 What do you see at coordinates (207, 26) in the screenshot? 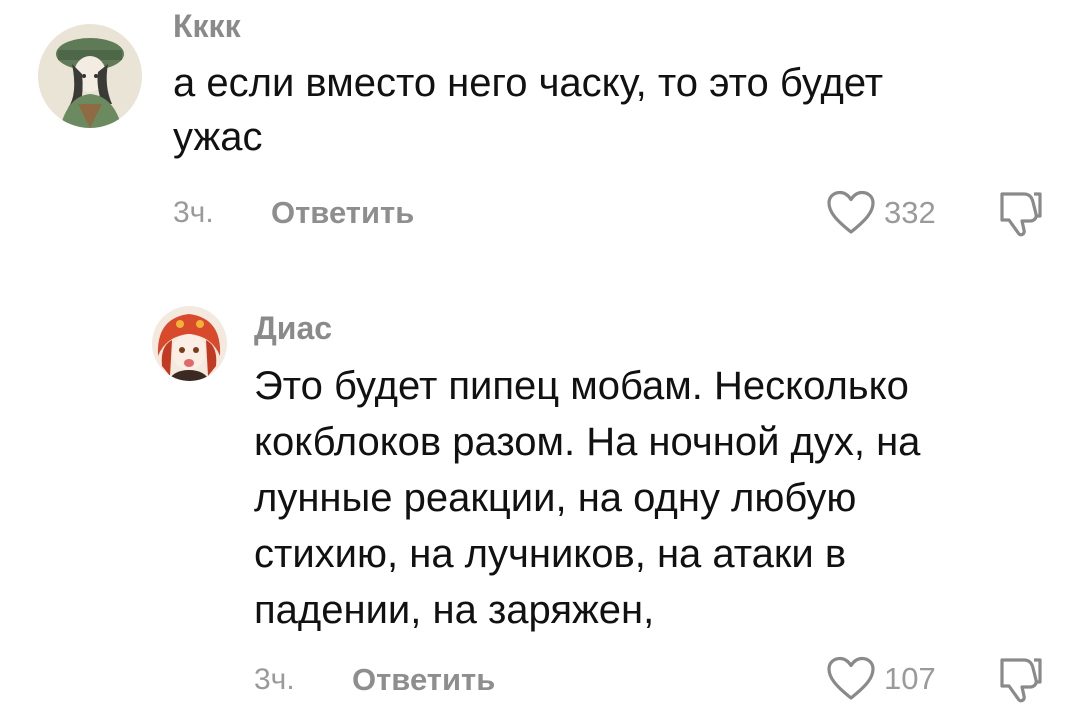
I see `comment-author: Кккк` at bounding box center [207, 26].